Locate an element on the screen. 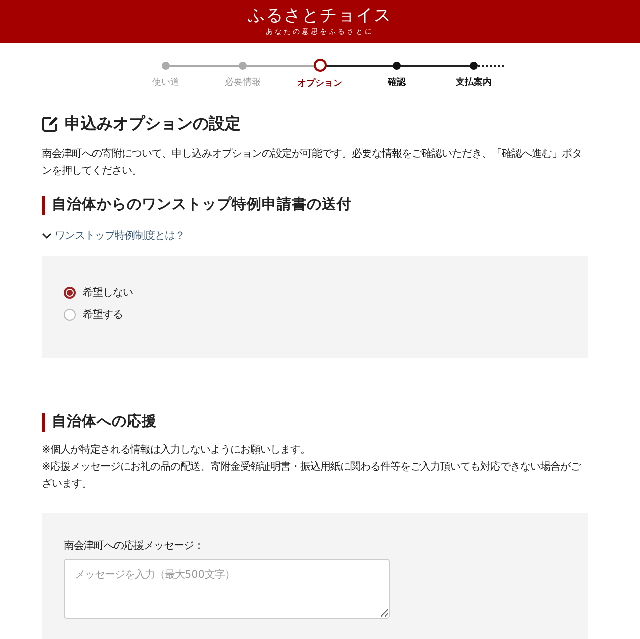 Image resolution: width=640 pixels, height=639 pixels. site-logo: ふるさとチョイス is located at coordinates (320, 16).